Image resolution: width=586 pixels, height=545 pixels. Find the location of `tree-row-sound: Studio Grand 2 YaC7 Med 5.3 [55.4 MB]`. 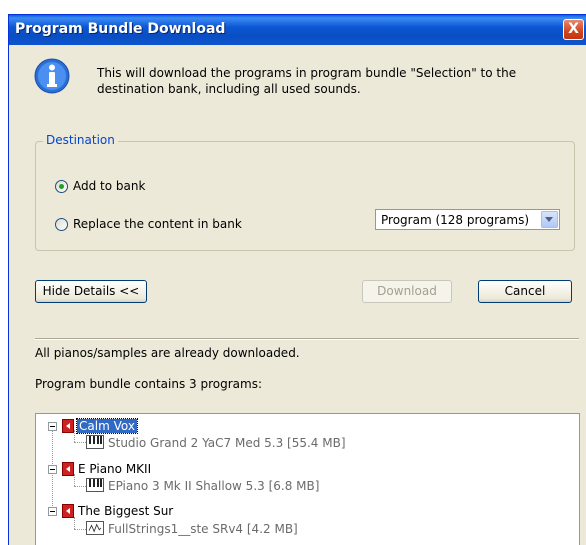

tree-row-sound: Studio Grand 2 YaC7 Med 5.3 [55.4 MB] is located at coordinates (307, 443).